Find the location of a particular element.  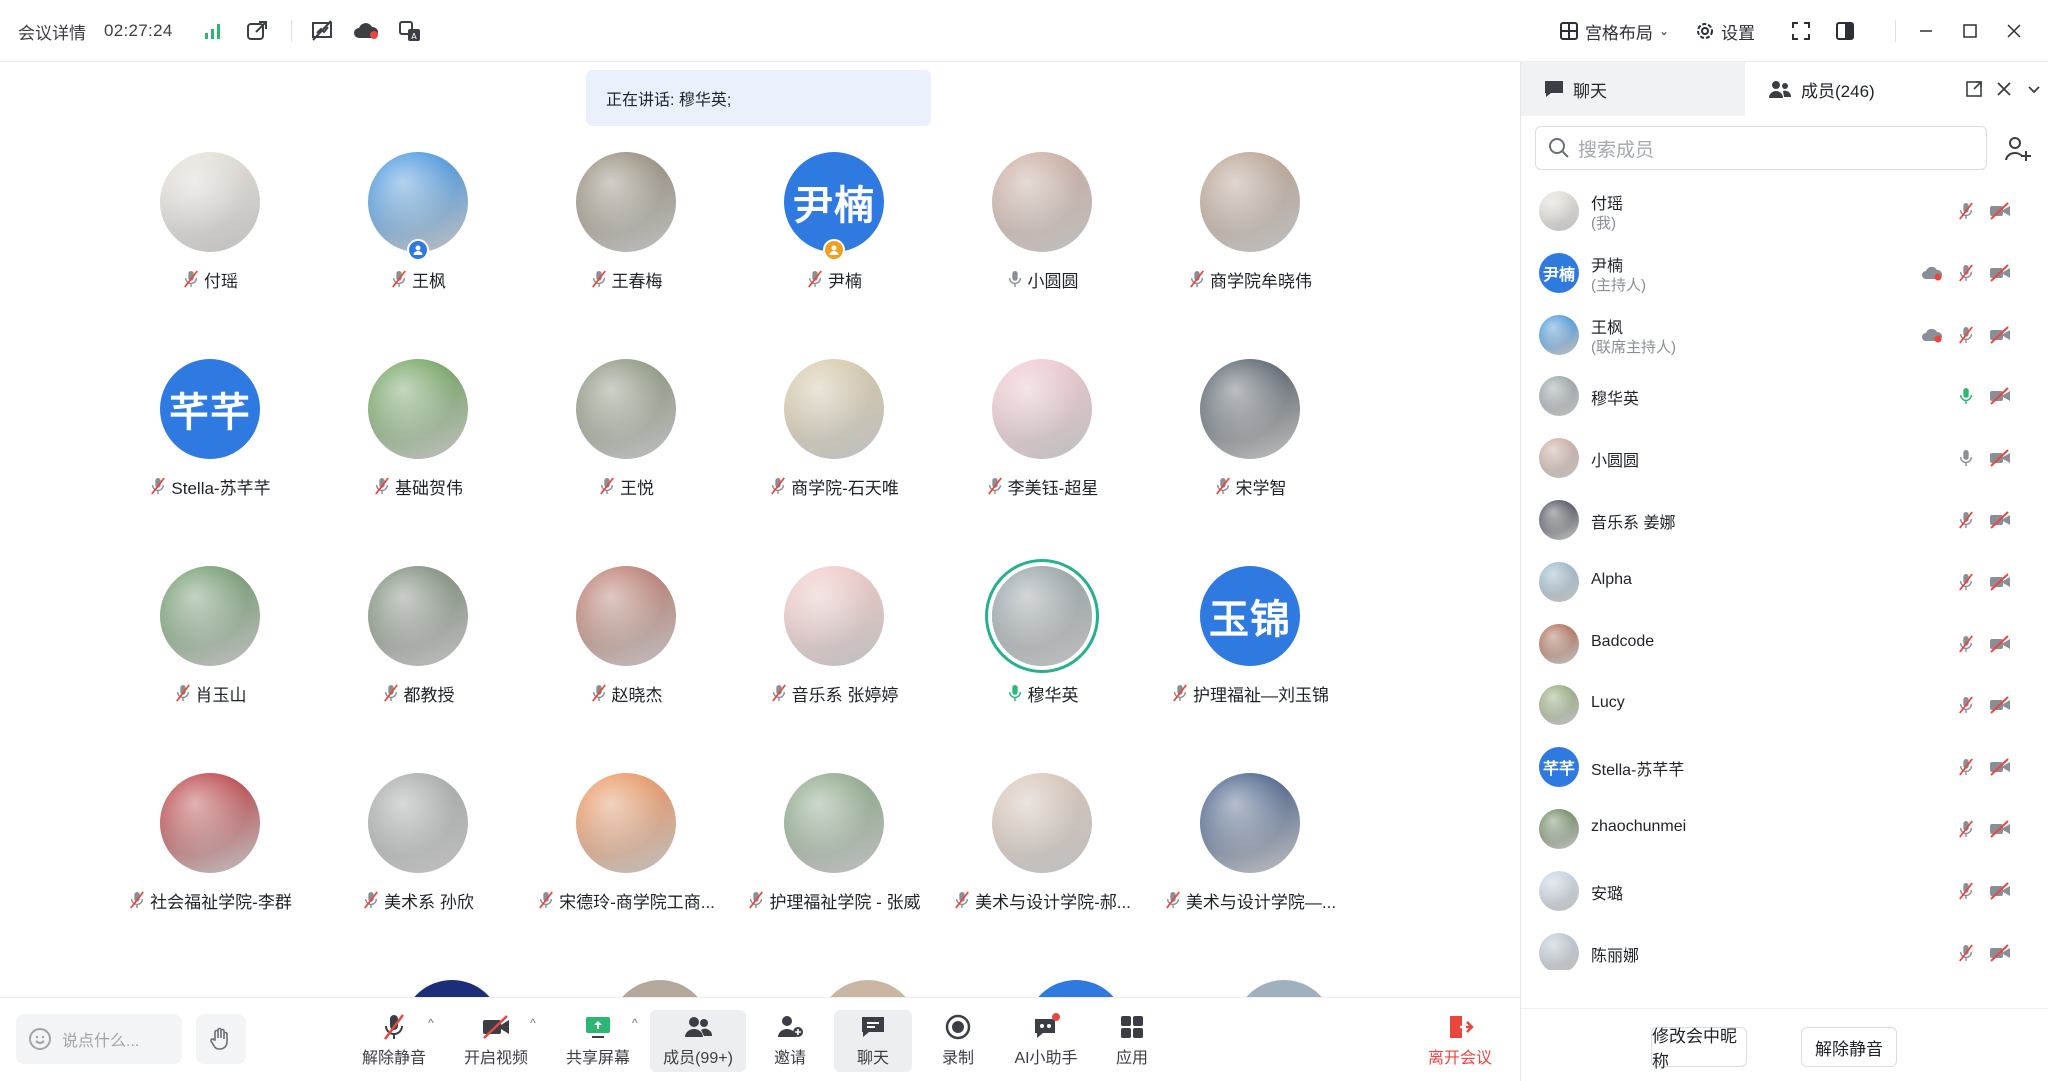

participant-tile: 美术系 孙欣 is located at coordinates (418, 873).